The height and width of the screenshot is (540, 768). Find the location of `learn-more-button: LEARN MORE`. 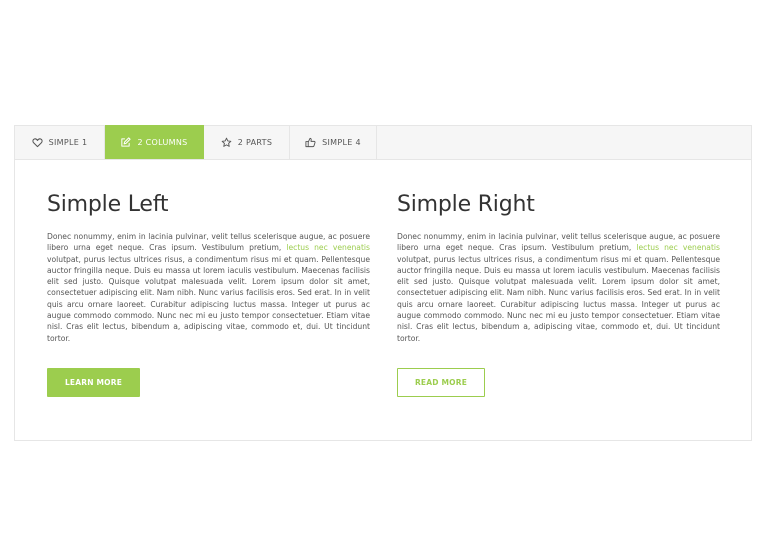

learn-more-button: LEARN MORE is located at coordinates (93, 382).